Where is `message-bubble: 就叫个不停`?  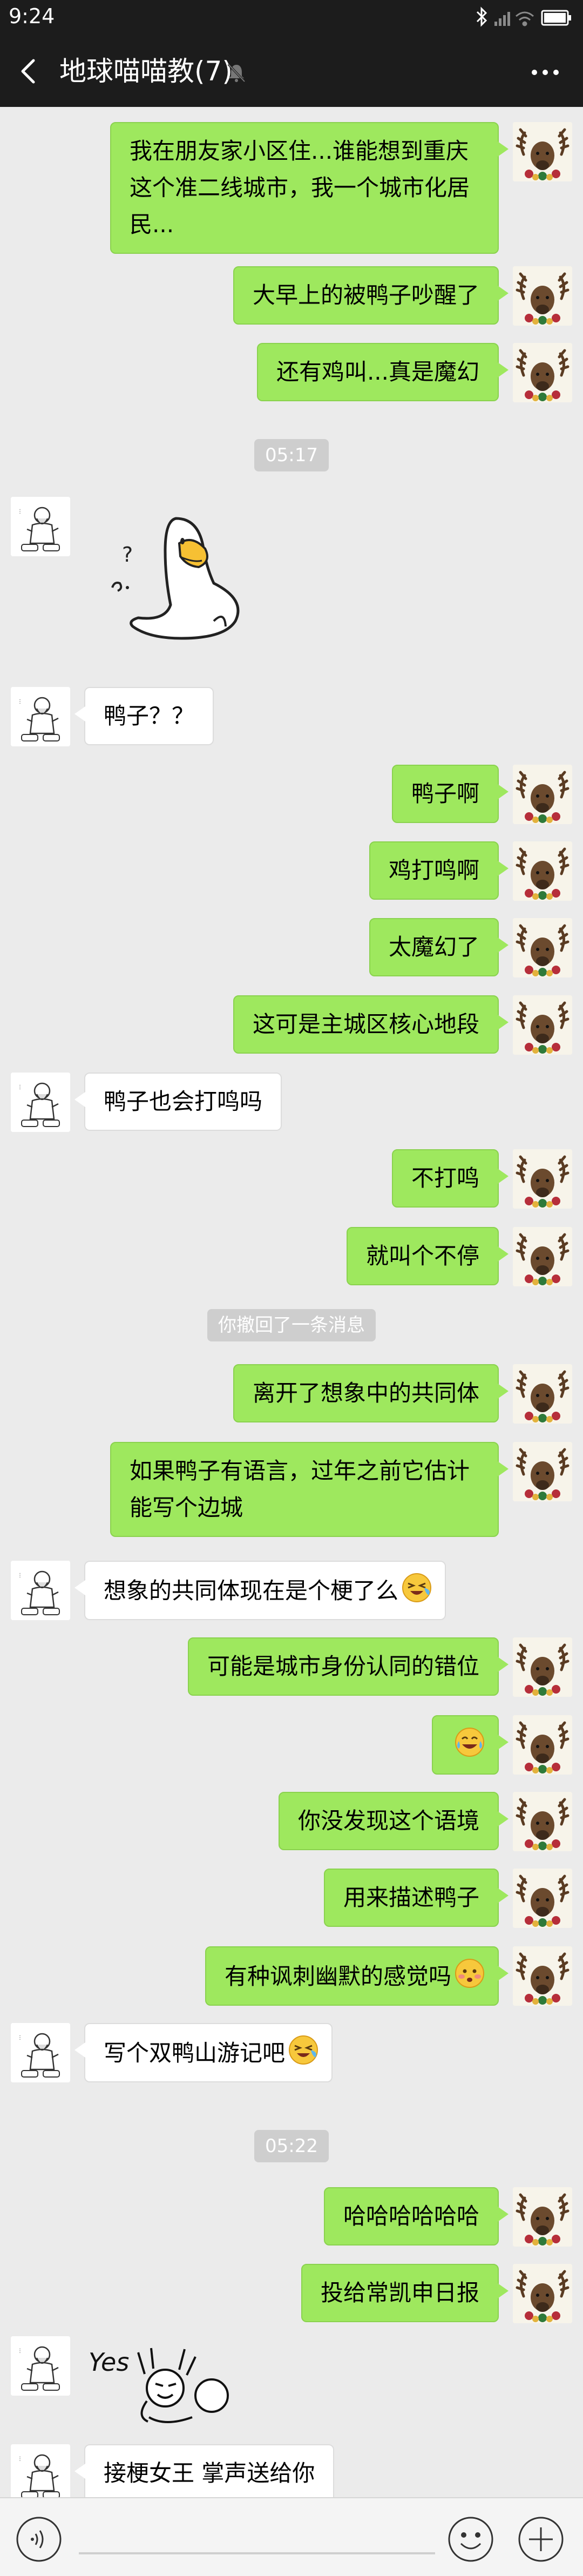 message-bubble: 就叫个不停 is located at coordinates (428, 1256).